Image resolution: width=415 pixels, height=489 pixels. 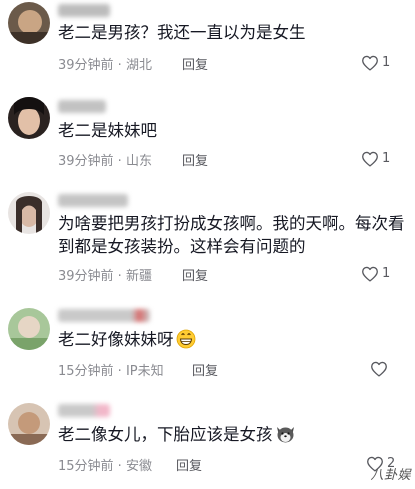 What do you see at coordinates (138, 276) in the screenshot?
I see `comment-location: 新疆` at bounding box center [138, 276].